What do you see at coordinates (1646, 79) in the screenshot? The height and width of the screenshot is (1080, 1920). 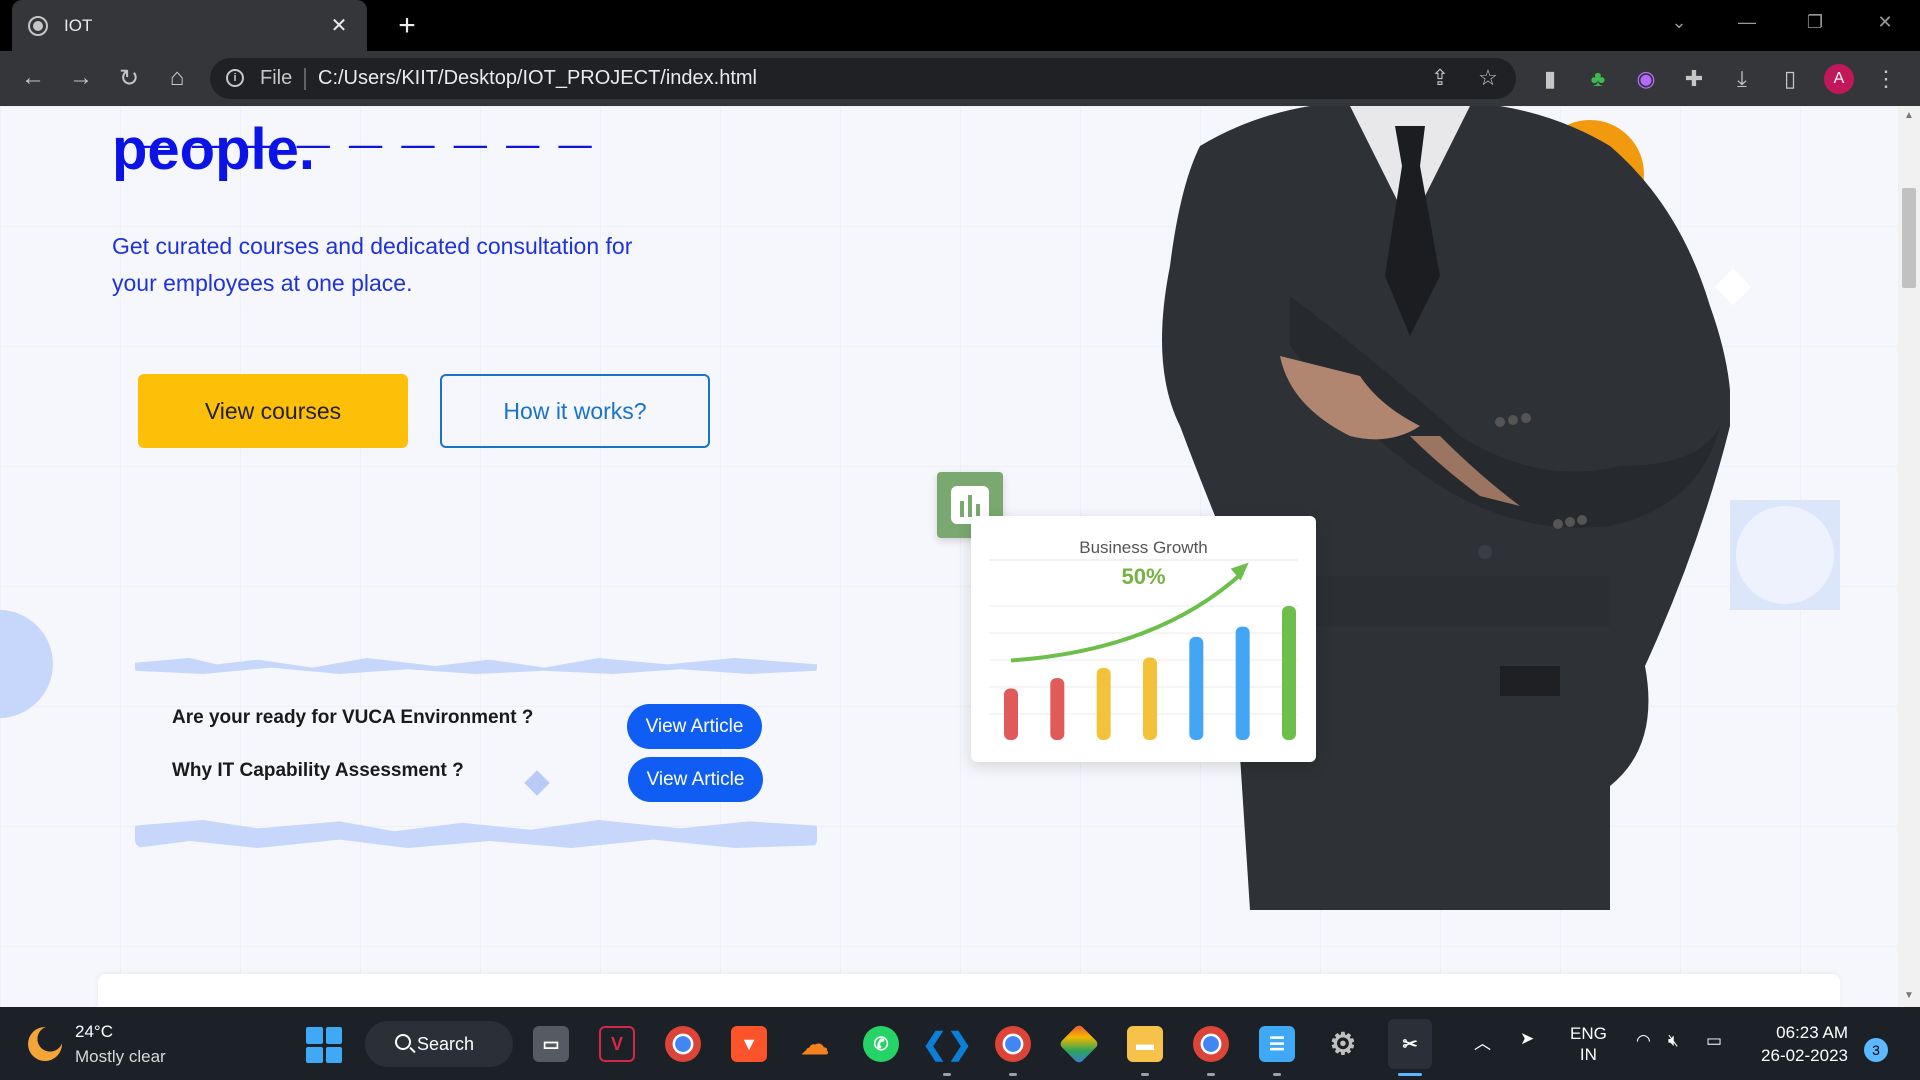 I see `extension-purple-icon: ◉` at bounding box center [1646, 79].